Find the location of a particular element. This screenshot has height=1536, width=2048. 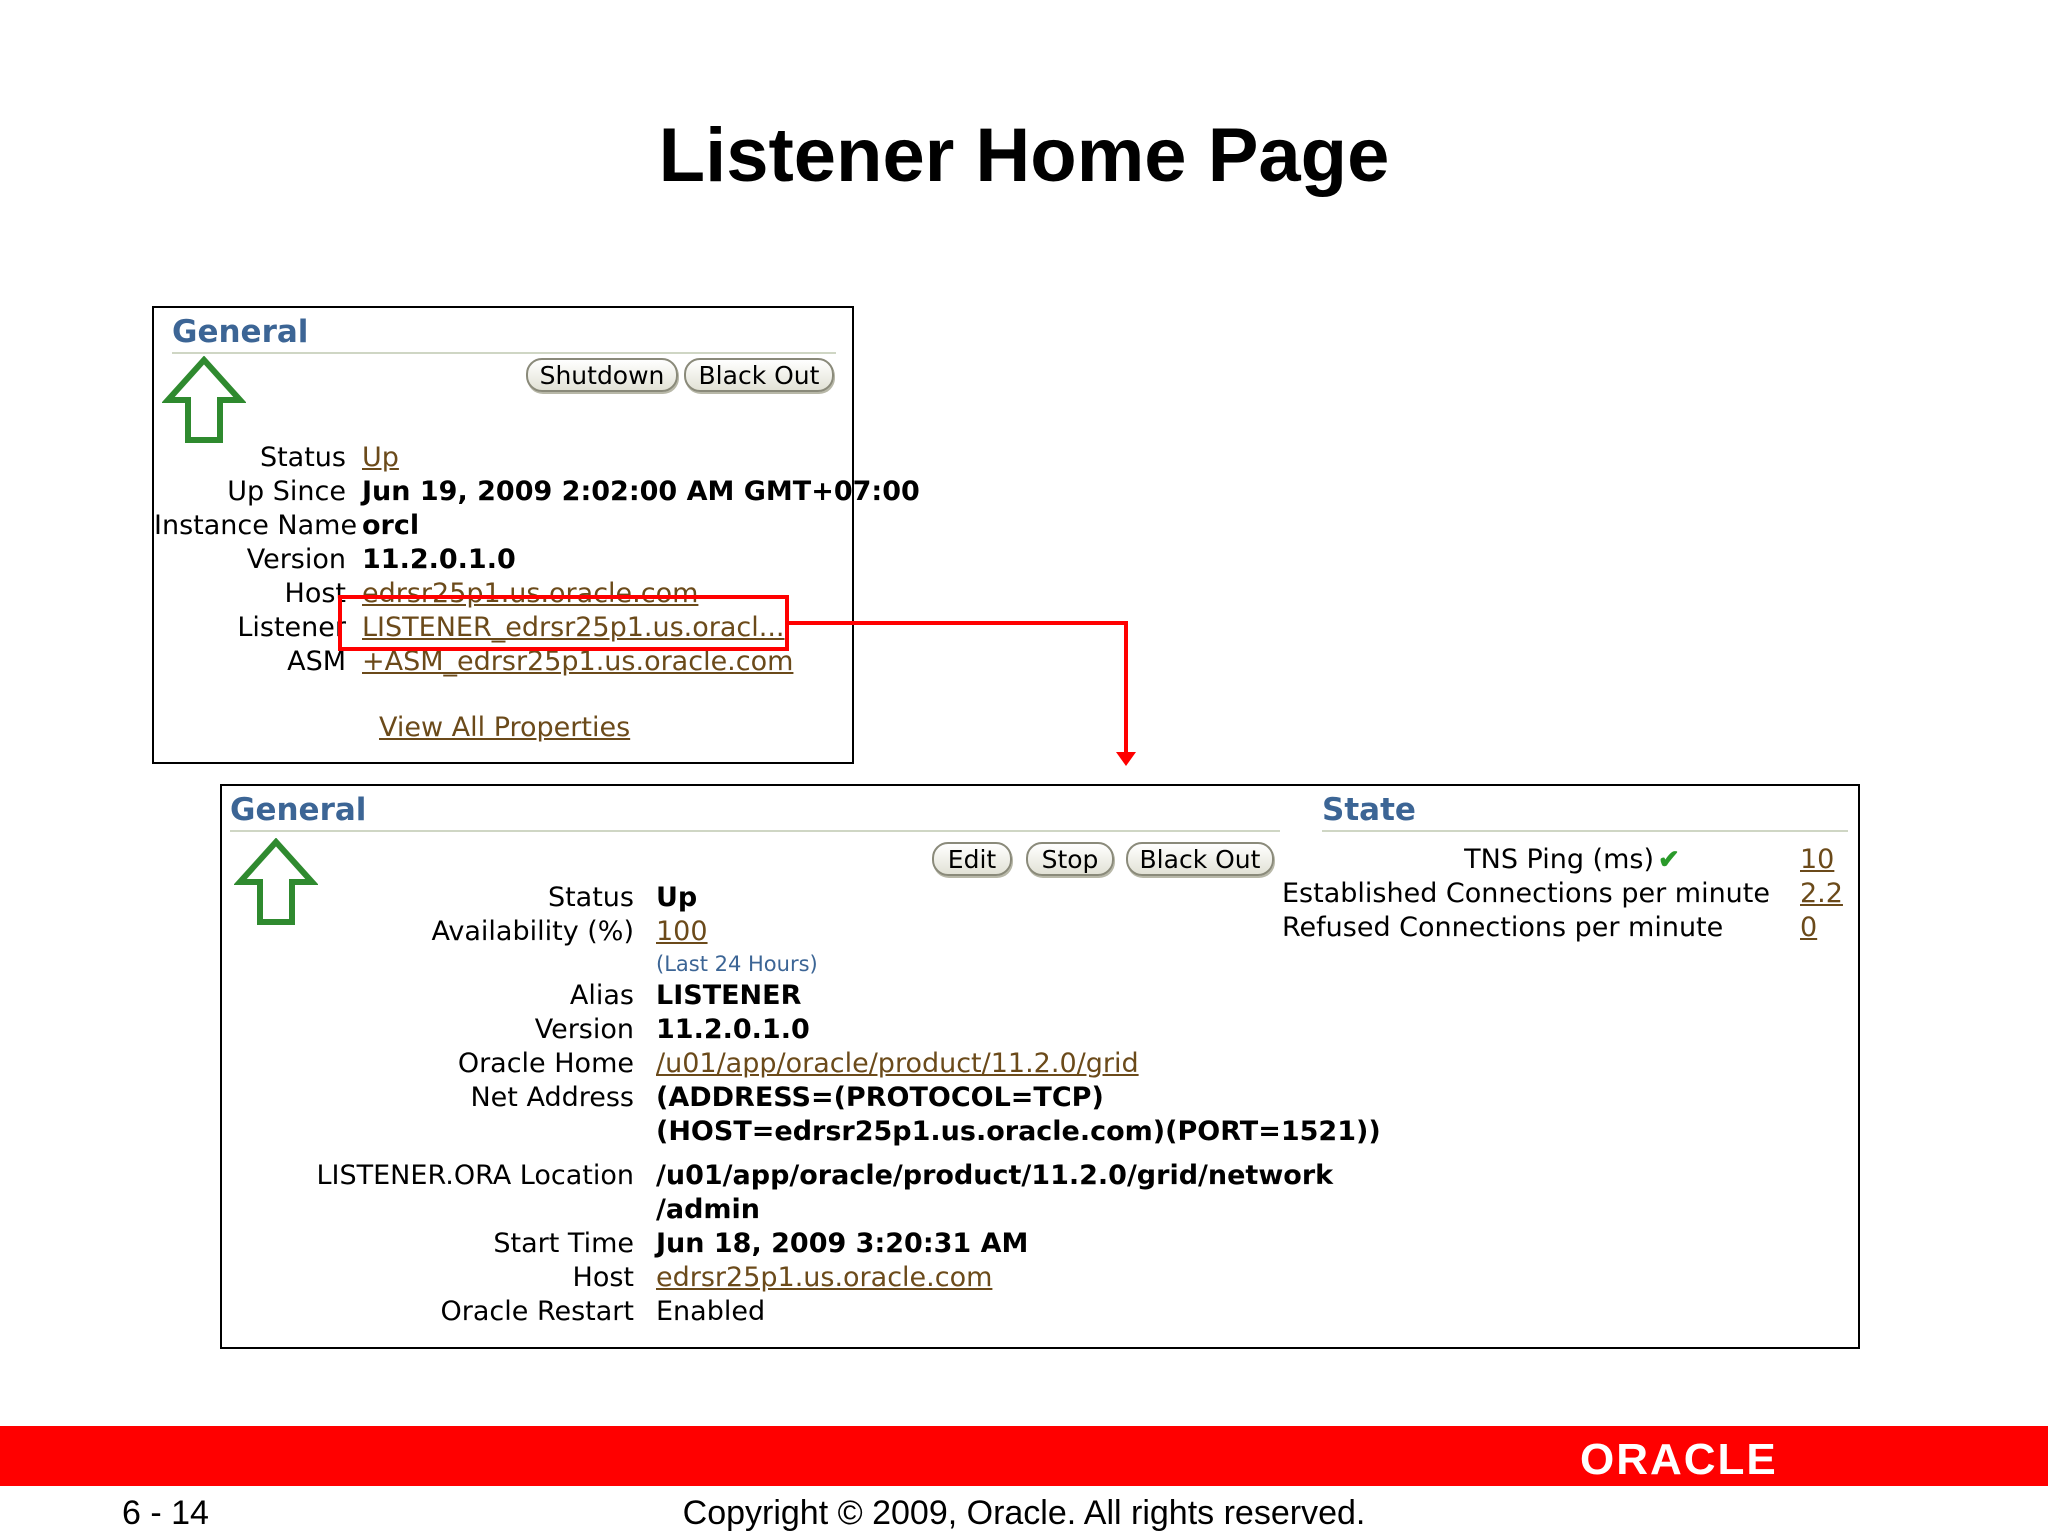

connector-arrowhead is located at coordinates (1126, 759).